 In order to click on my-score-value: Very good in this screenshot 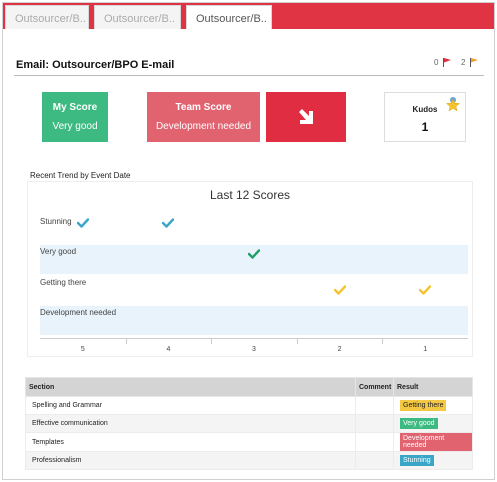, I will do `click(75, 126)`.